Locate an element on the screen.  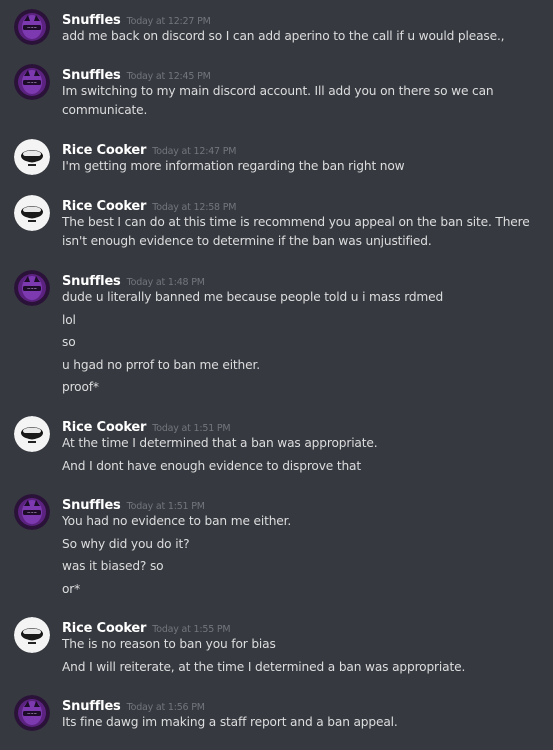
message-text: or* is located at coordinates (71, 589).